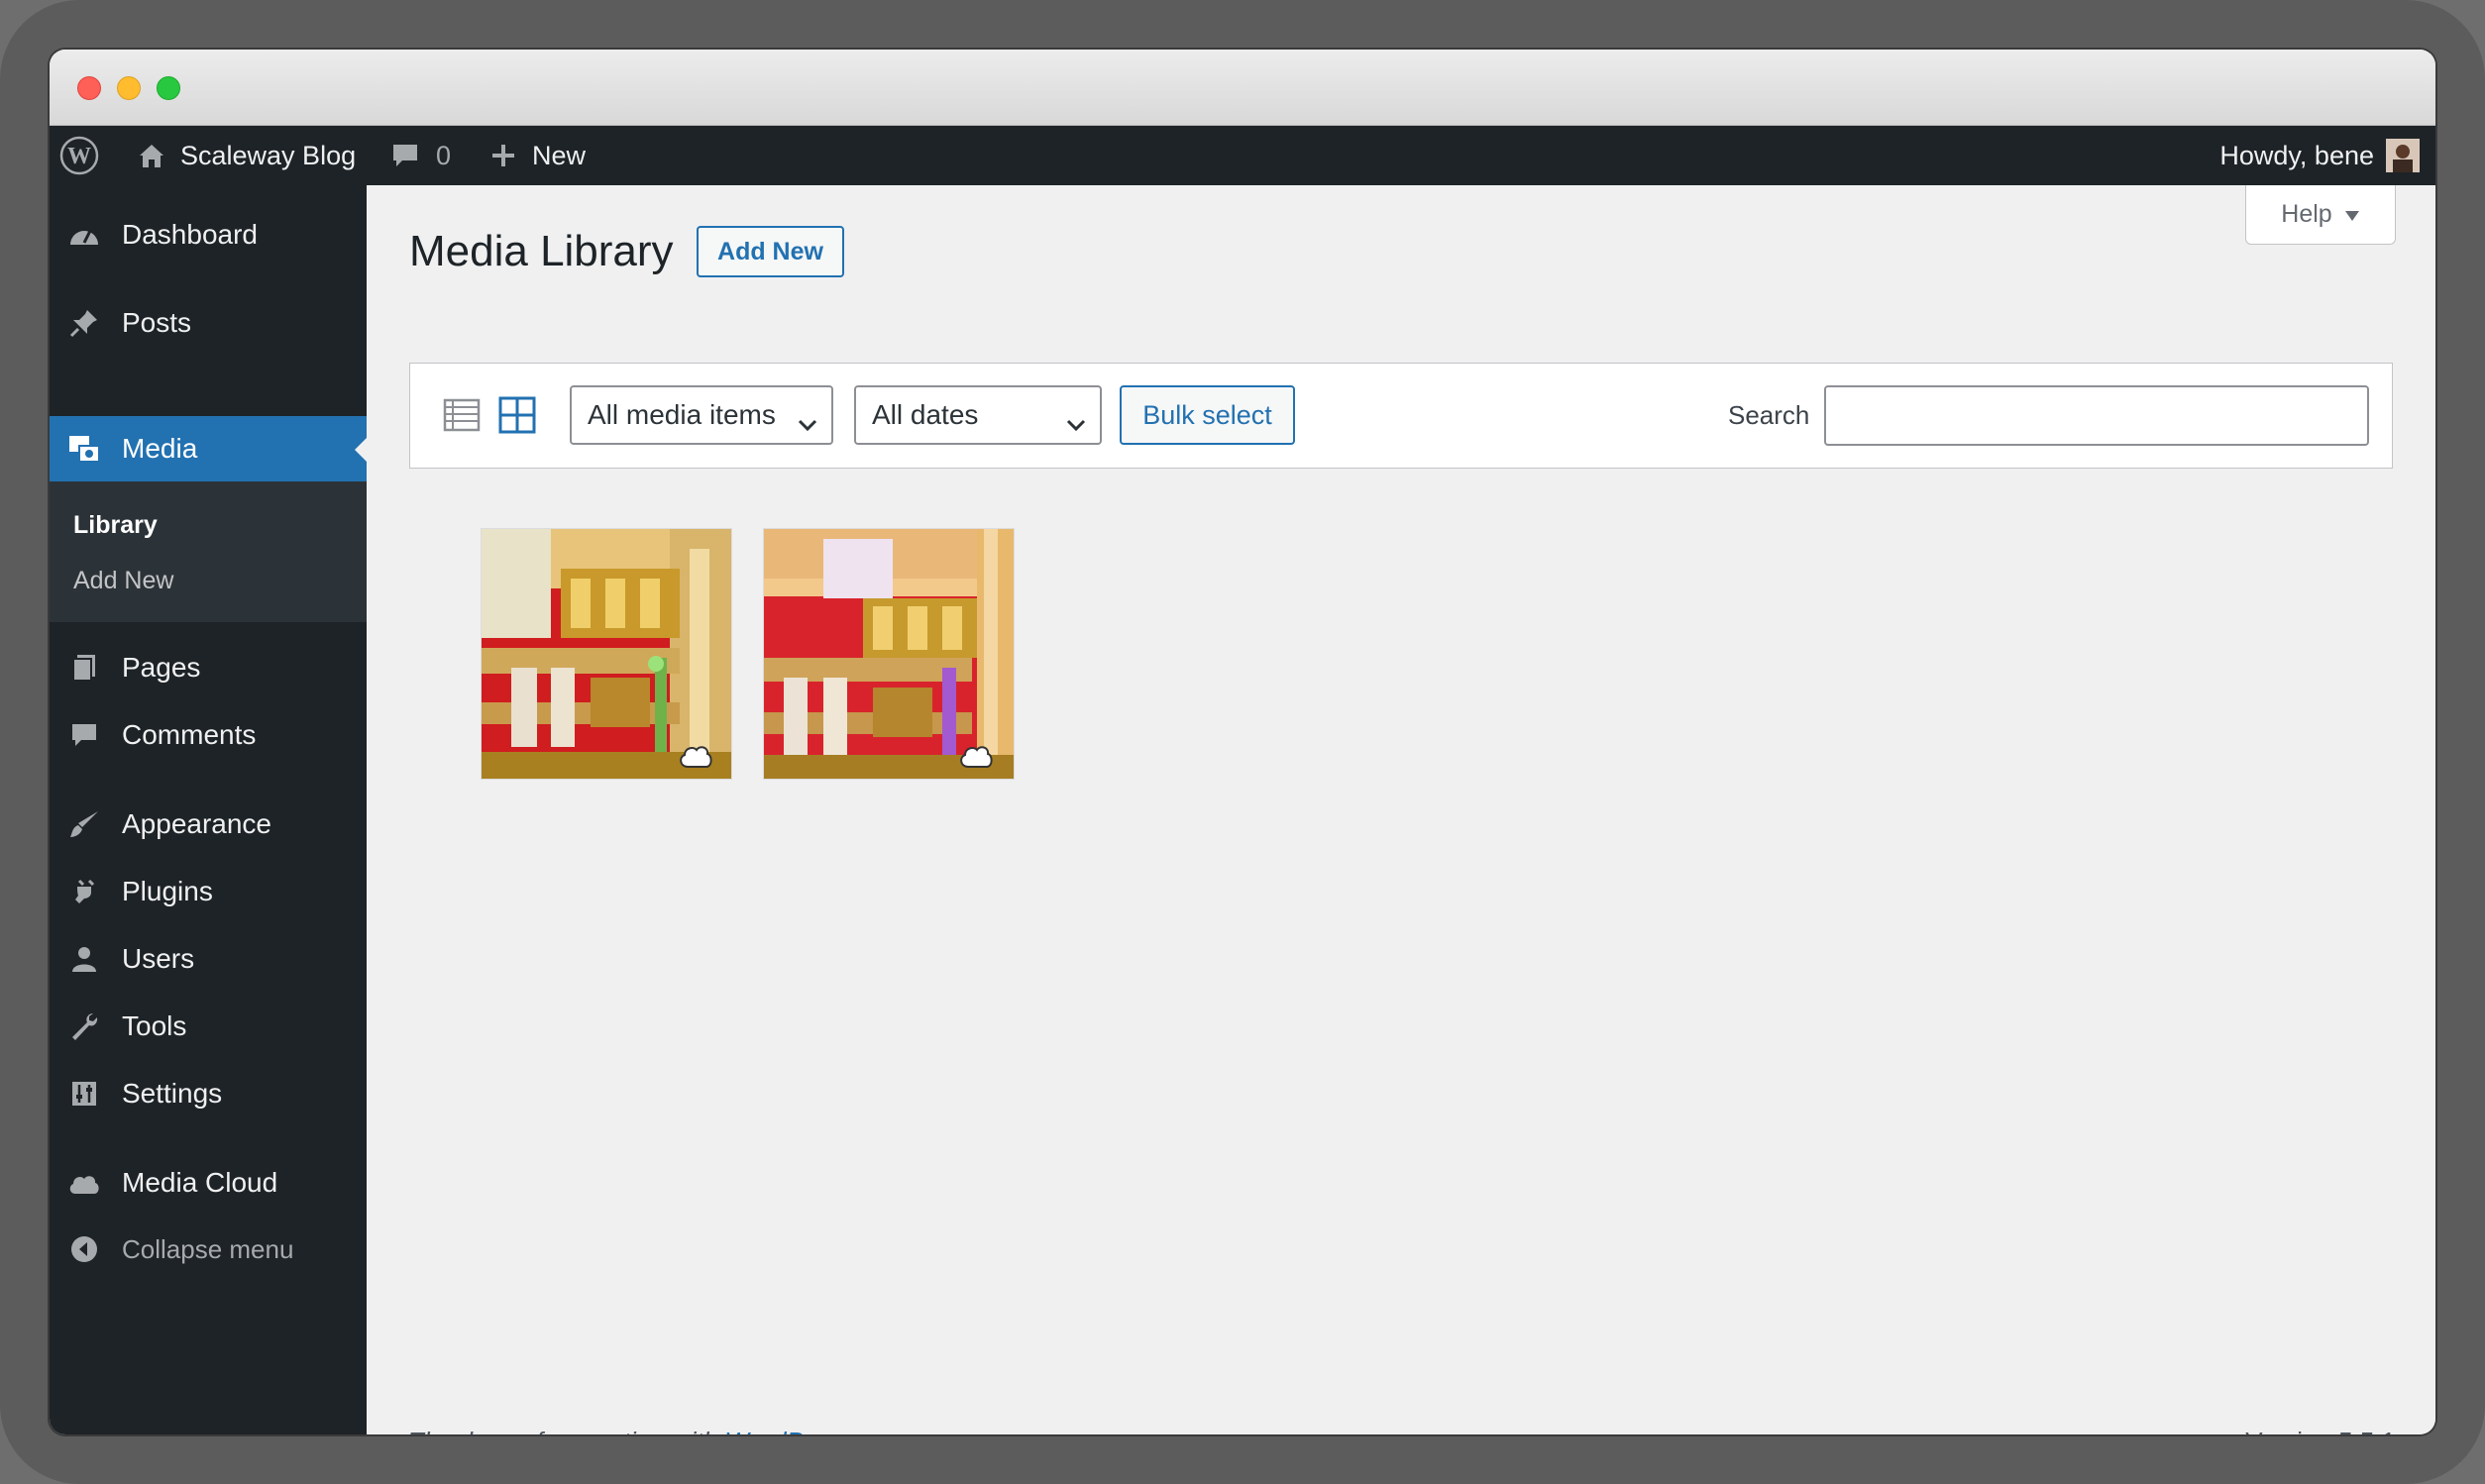  I want to click on grid-view-icon, so click(517, 415).